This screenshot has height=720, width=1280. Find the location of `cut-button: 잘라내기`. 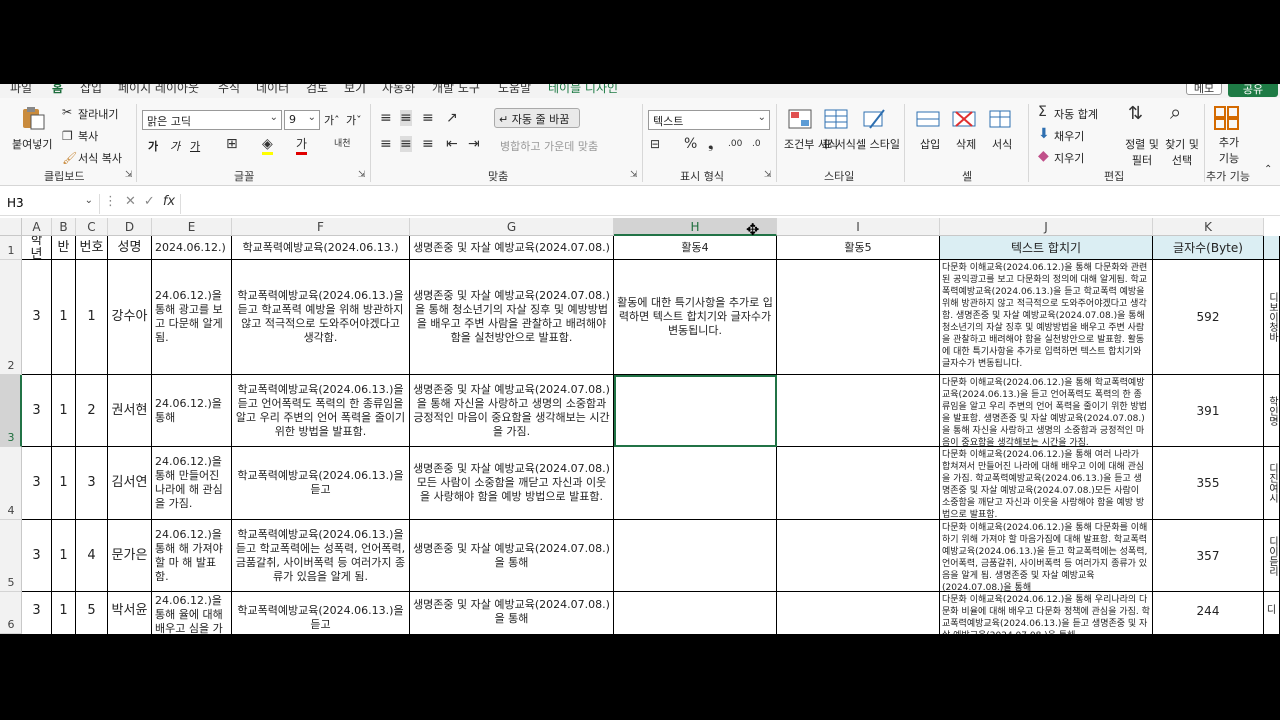

cut-button: 잘라내기 is located at coordinates (98, 114).